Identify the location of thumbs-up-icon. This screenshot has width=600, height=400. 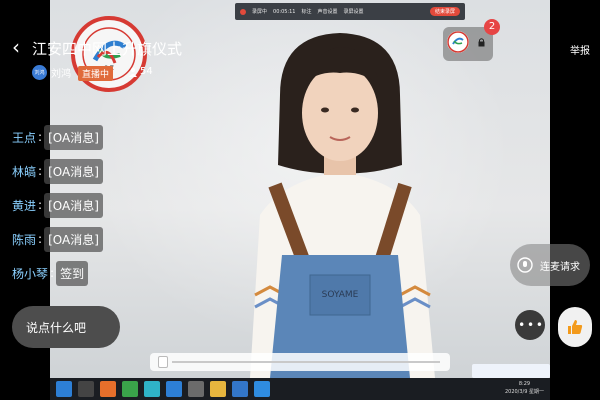
(575, 327).